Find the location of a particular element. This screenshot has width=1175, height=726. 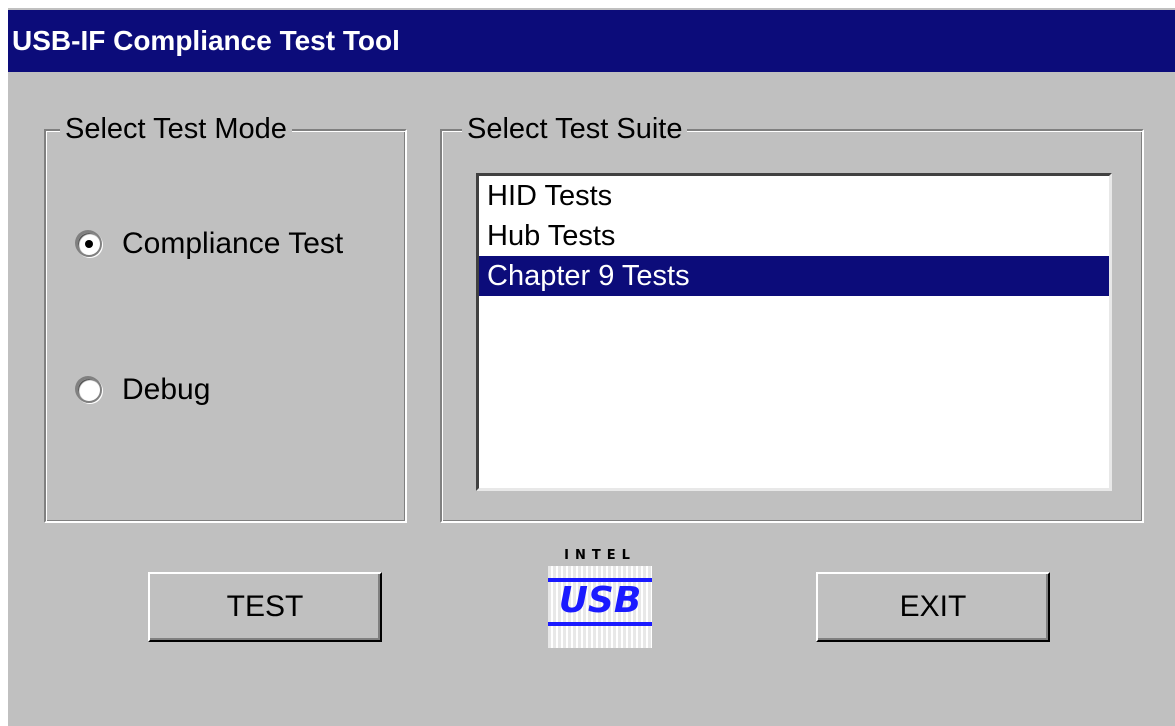

list-item-chapter-9-tests: Chapter 9 Tests is located at coordinates (794, 276).